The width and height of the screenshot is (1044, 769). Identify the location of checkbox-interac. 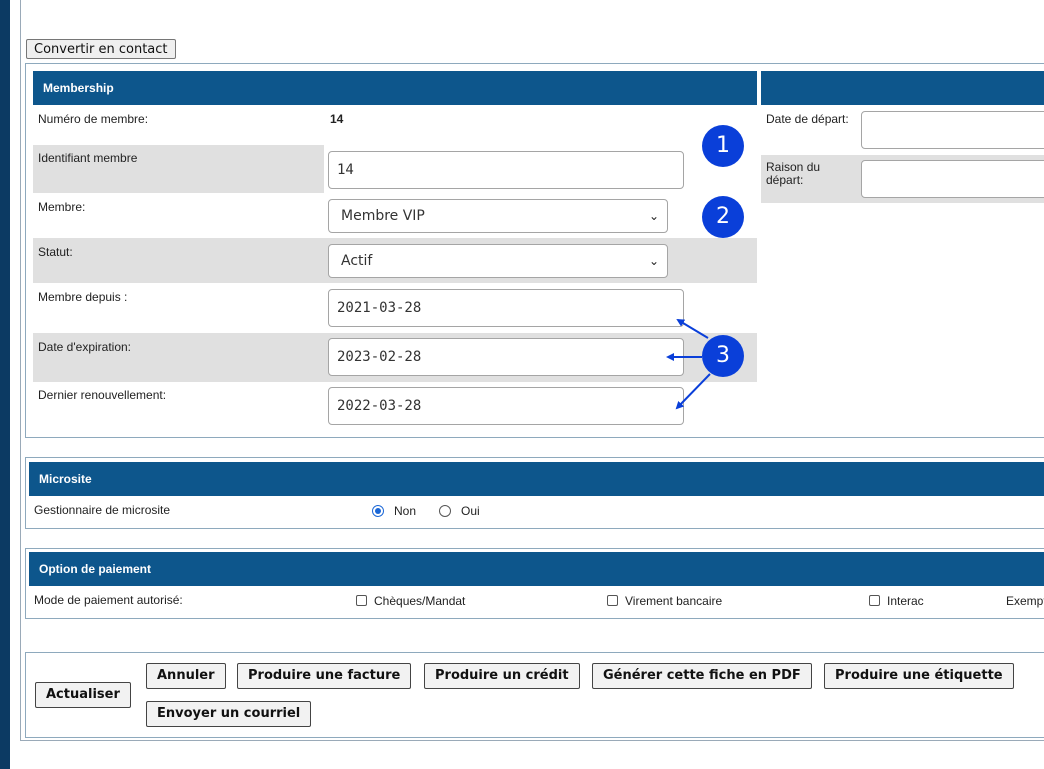
(874, 600).